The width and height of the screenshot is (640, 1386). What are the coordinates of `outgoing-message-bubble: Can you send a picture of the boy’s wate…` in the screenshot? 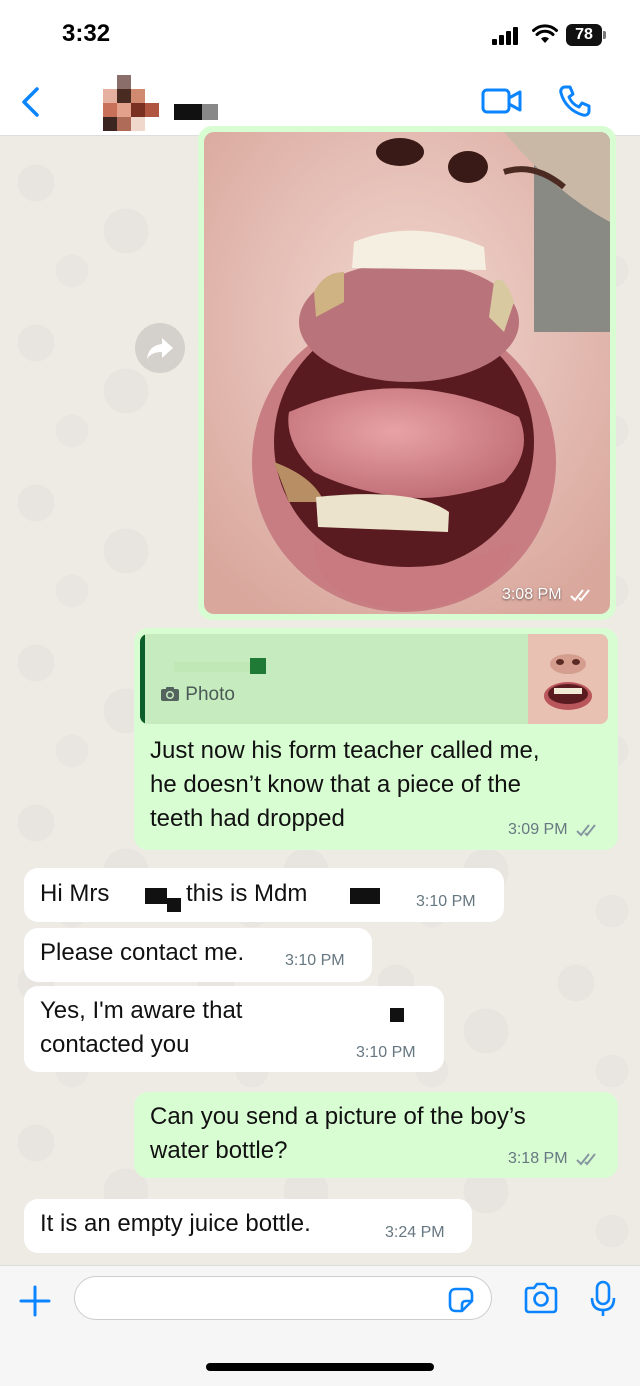 It's located at (376, 1135).